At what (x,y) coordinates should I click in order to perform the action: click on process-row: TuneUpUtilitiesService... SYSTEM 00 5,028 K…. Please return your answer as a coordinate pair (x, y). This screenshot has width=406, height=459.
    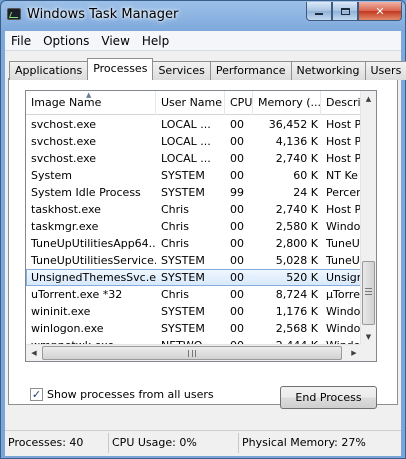
    Looking at the image, I should click on (194, 260).